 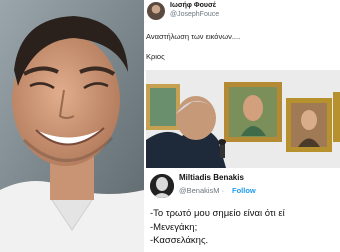 I want to click on handle-text: @BenakisM, so click(x=199, y=190).